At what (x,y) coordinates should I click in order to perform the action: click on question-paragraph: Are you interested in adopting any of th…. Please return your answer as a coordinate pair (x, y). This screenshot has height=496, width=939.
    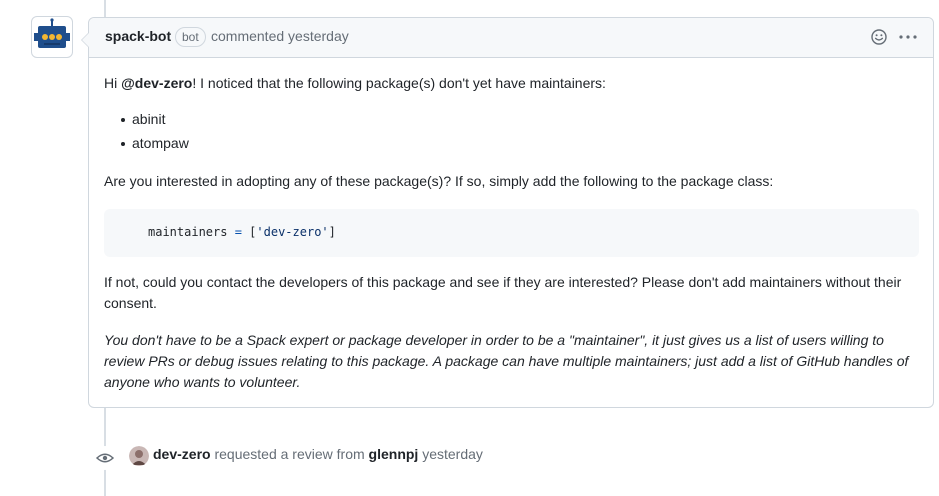
    Looking at the image, I should click on (439, 181).